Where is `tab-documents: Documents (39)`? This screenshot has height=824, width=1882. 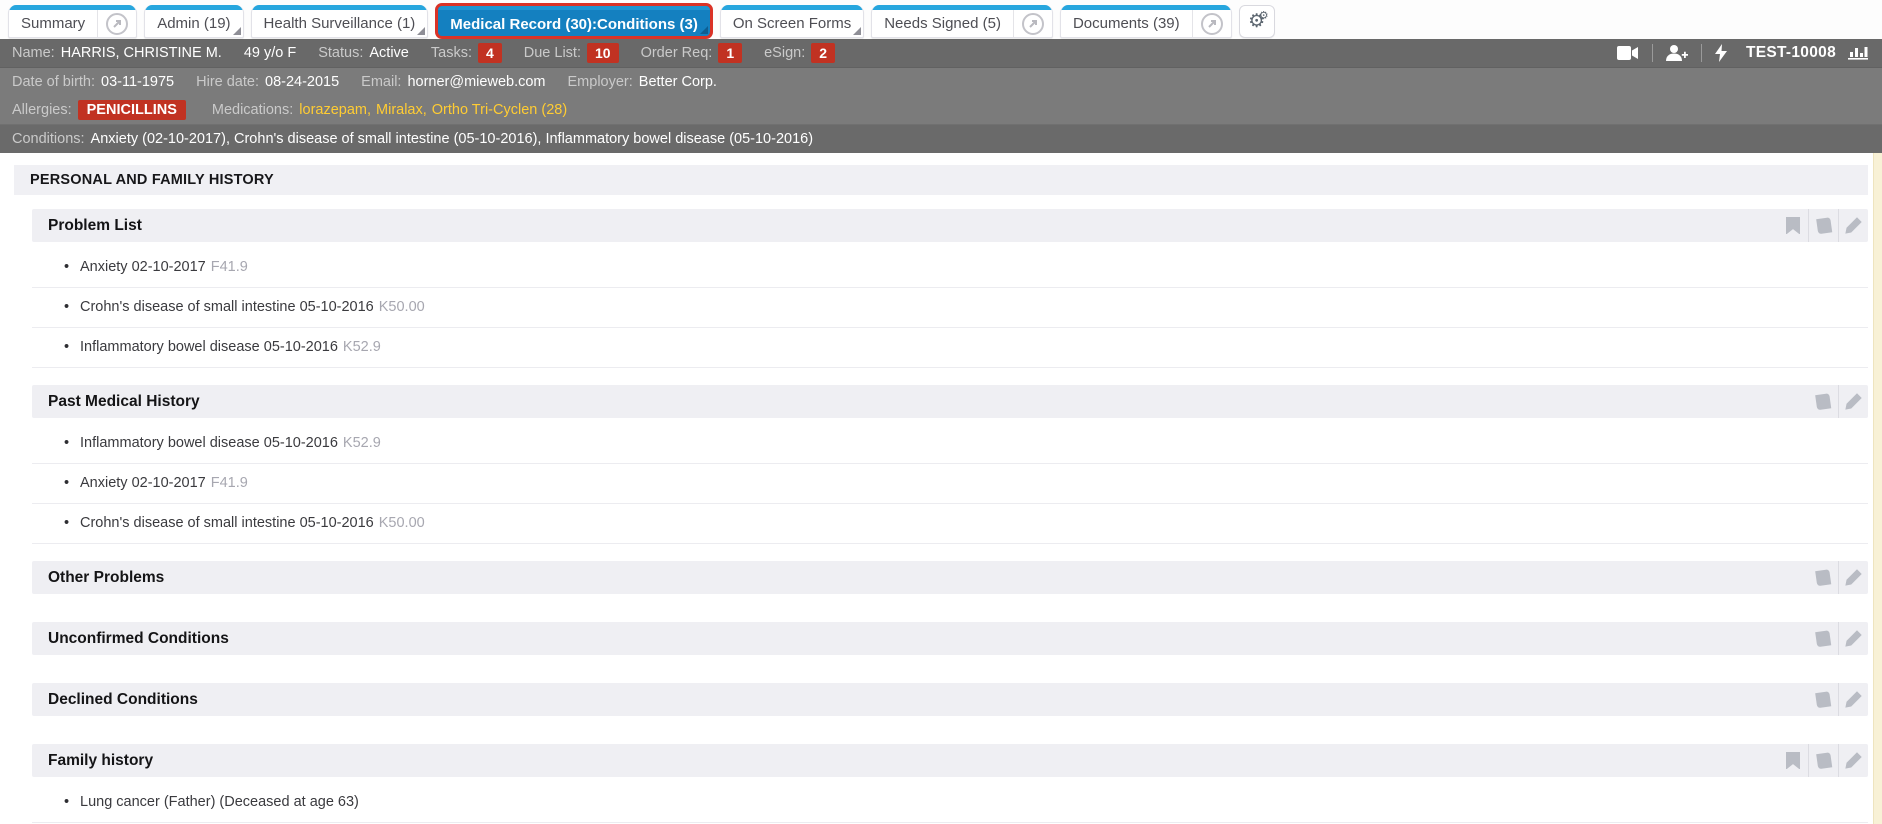 tab-documents: Documents (39) is located at coordinates (1145, 21).